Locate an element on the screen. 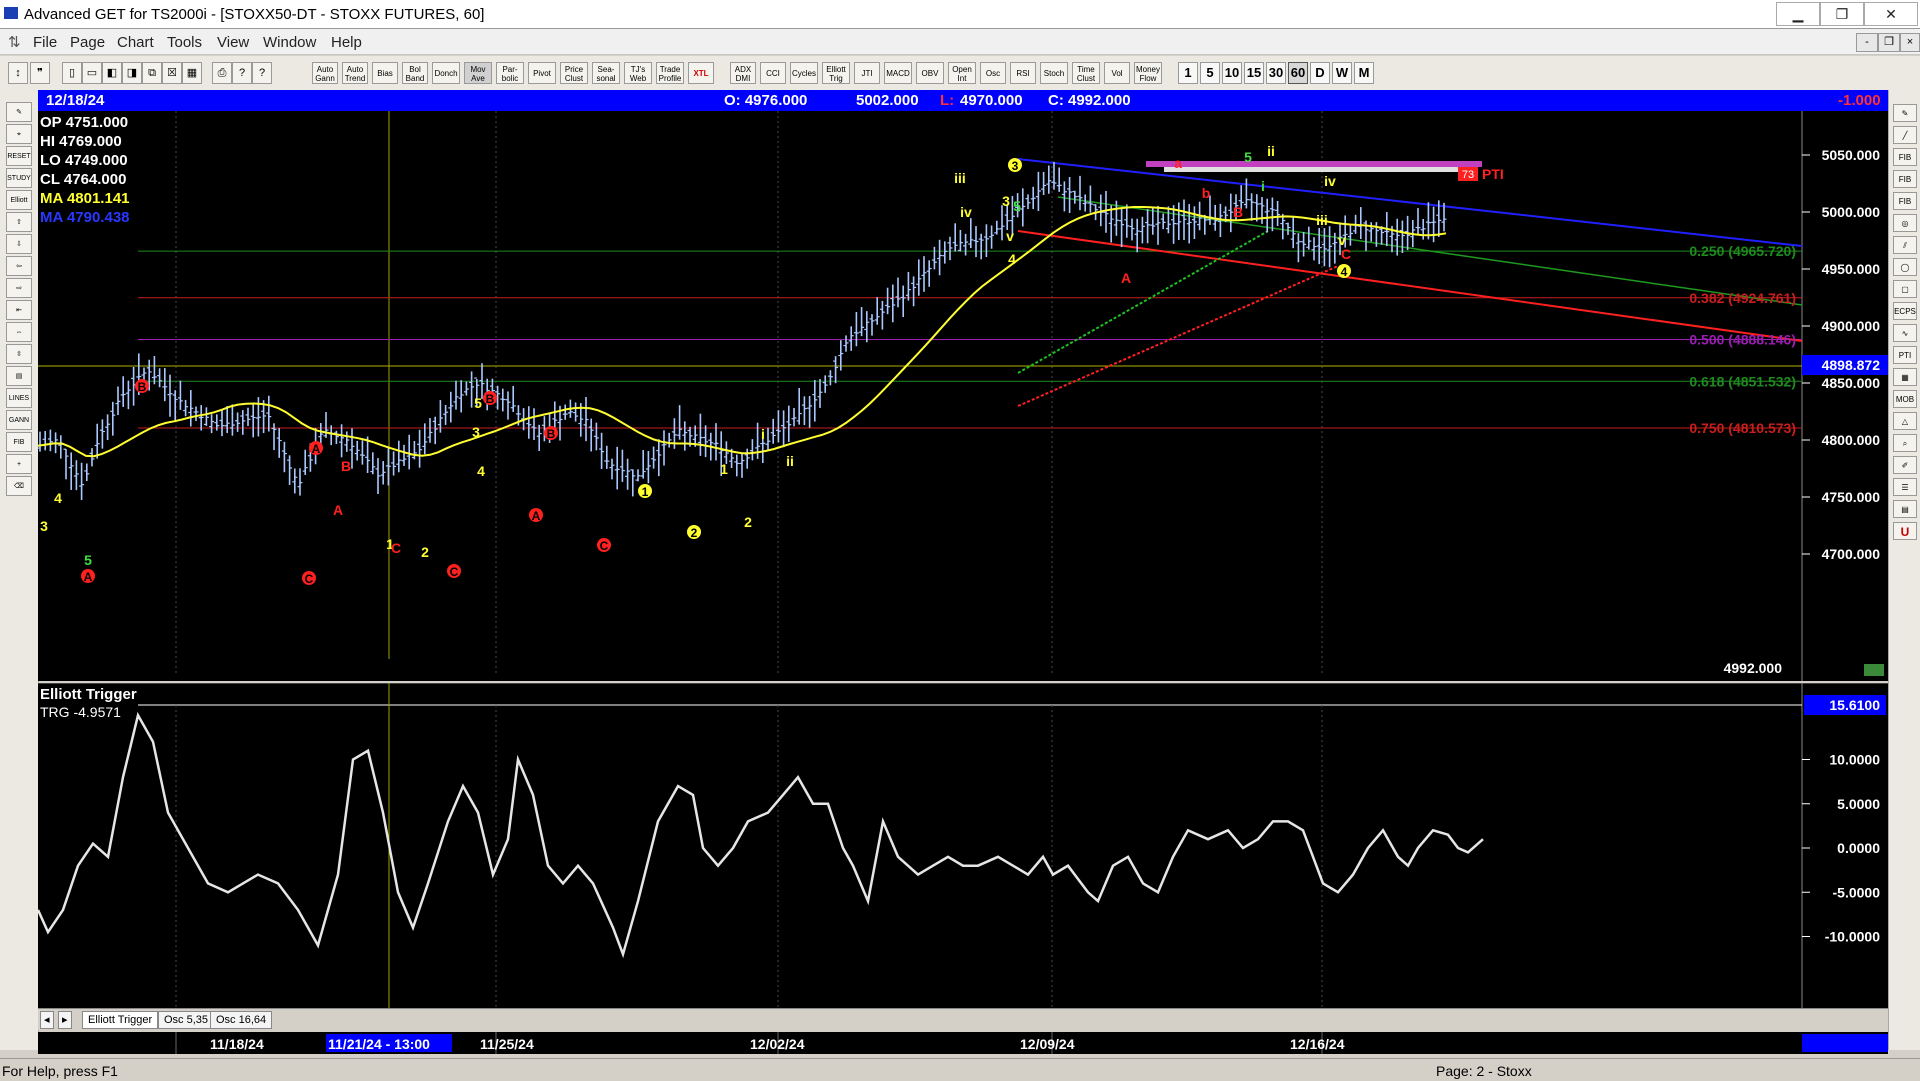 The height and width of the screenshot is (1081, 1920). line-tool-icon: ╱ is located at coordinates (1905, 135).